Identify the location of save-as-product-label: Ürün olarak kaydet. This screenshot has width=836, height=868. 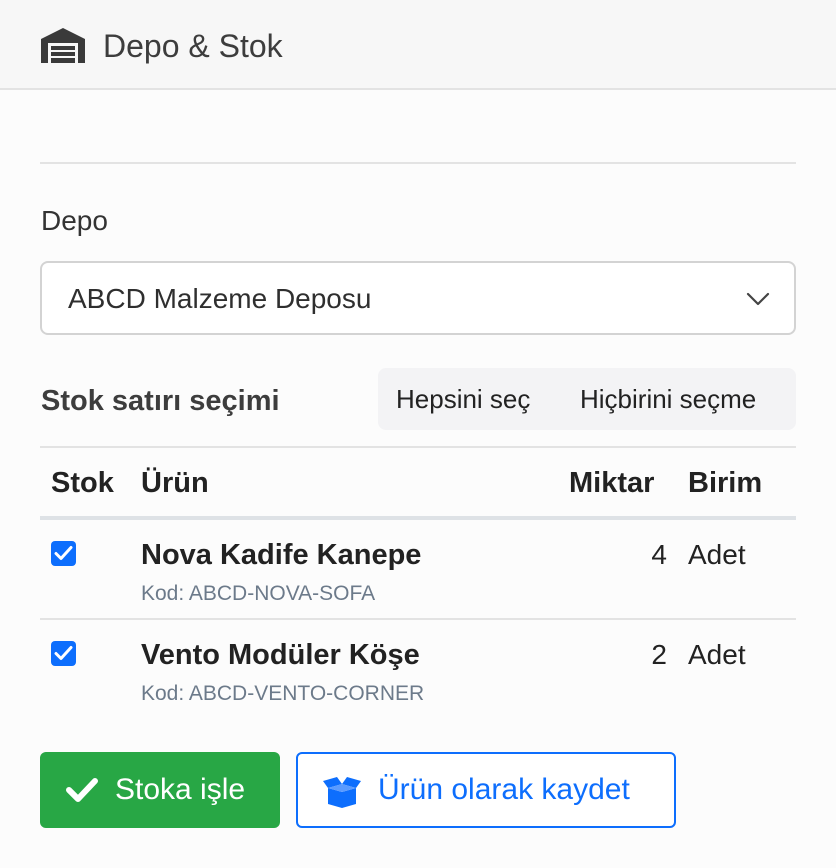
(504, 789).